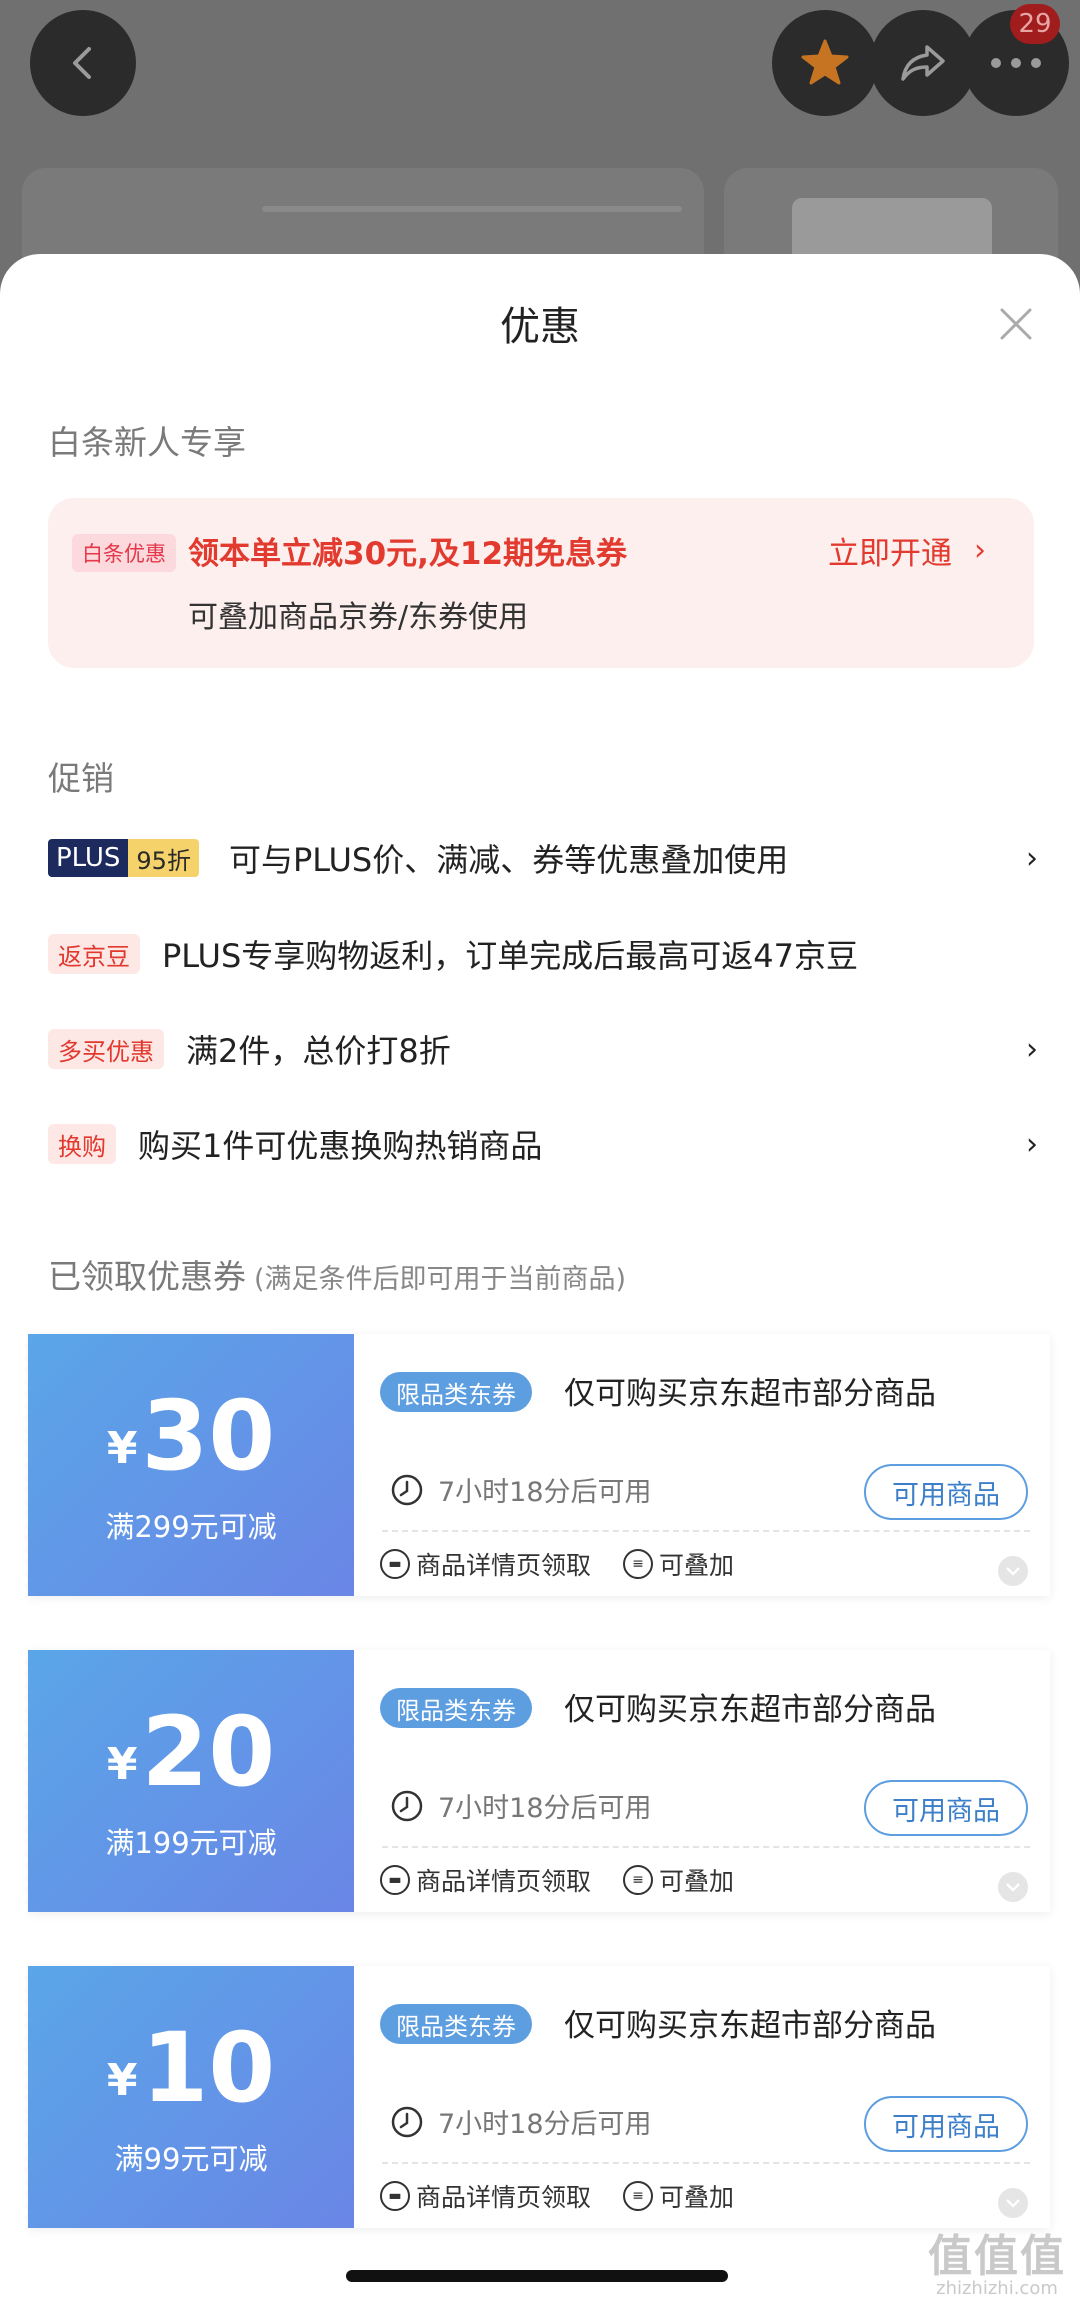  I want to click on coupon-condition: 满299元可减, so click(191, 1527).